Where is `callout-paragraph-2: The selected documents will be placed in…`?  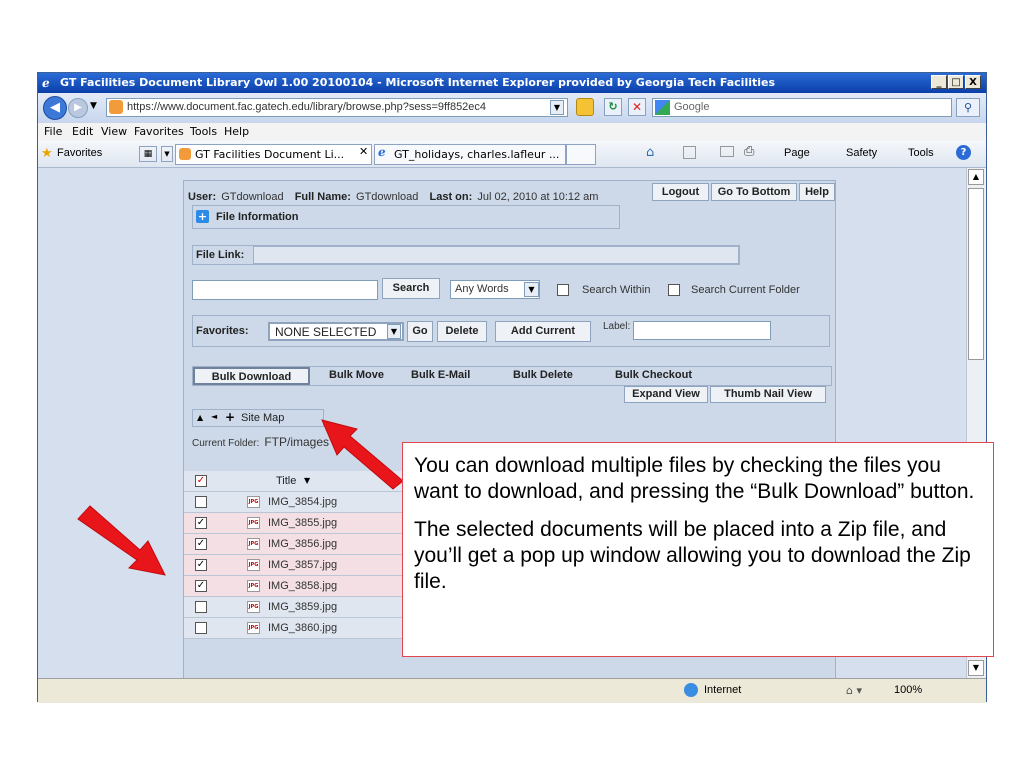
callout-paragraph-2: The selected documents will be placed in… is located at coordinates (692, 555).